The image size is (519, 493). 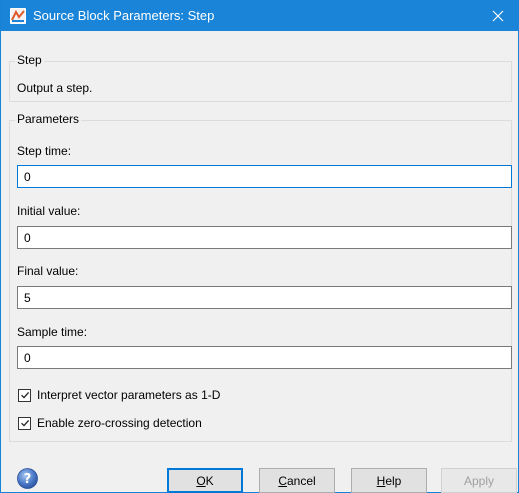 I want to click on apply-button: Apply, so click(x=479, y=480).